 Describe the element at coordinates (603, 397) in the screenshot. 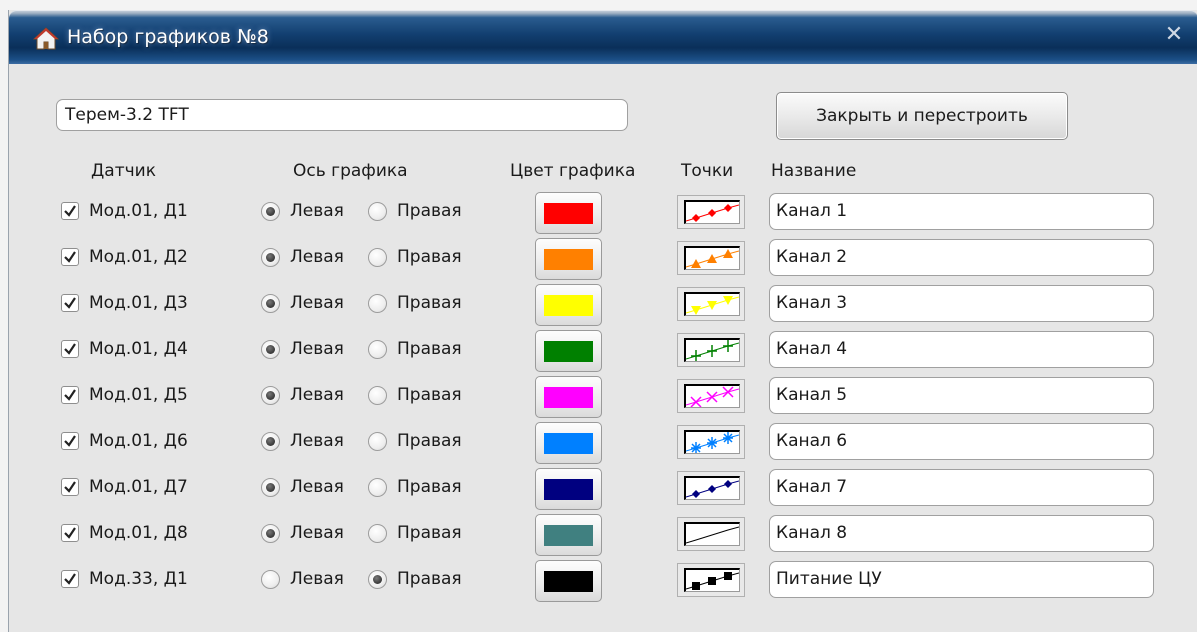

I see `sensor-row: Мод.01, Д5 Левая Правая Канал 5` at that location.